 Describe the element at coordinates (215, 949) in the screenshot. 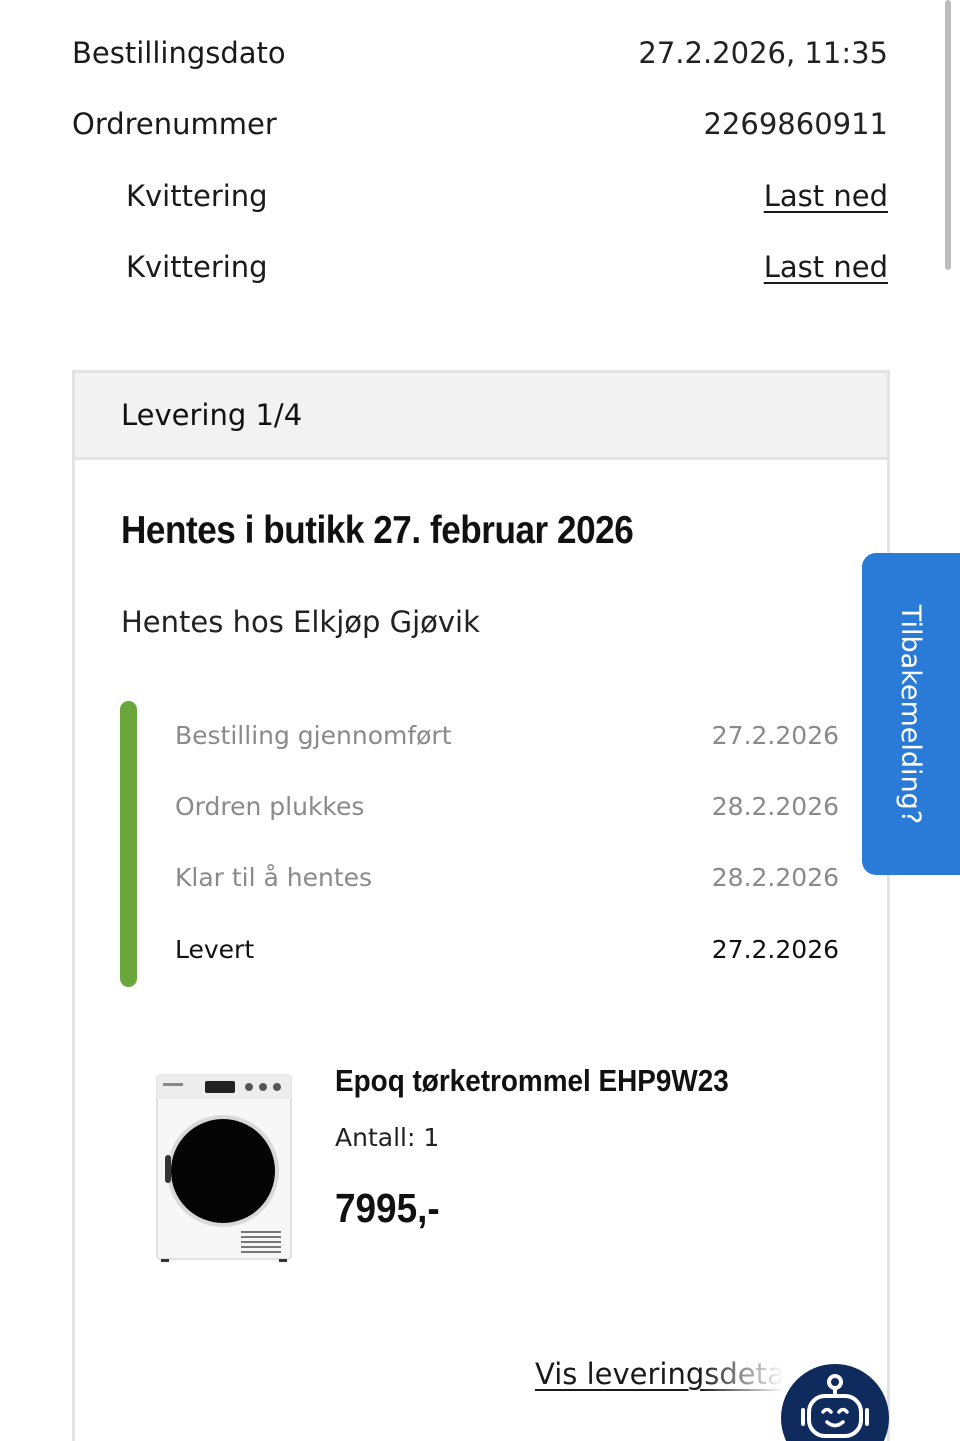

I see `step-label: Levert` at that location.